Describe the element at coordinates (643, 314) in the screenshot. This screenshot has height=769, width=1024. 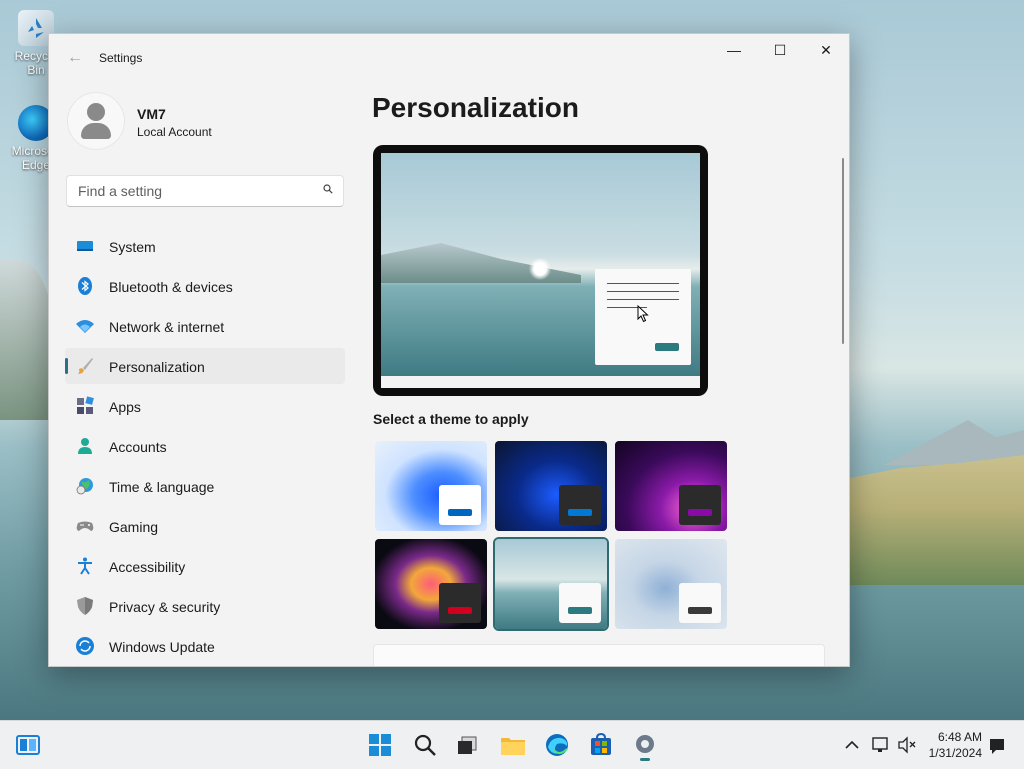
I see `cursor-icon` at that location.